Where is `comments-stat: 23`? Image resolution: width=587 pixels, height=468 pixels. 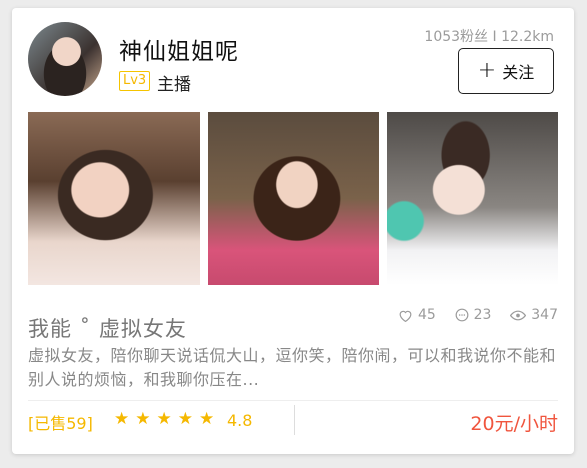 comments-stat: 23 is located at coordinates (473, 315).